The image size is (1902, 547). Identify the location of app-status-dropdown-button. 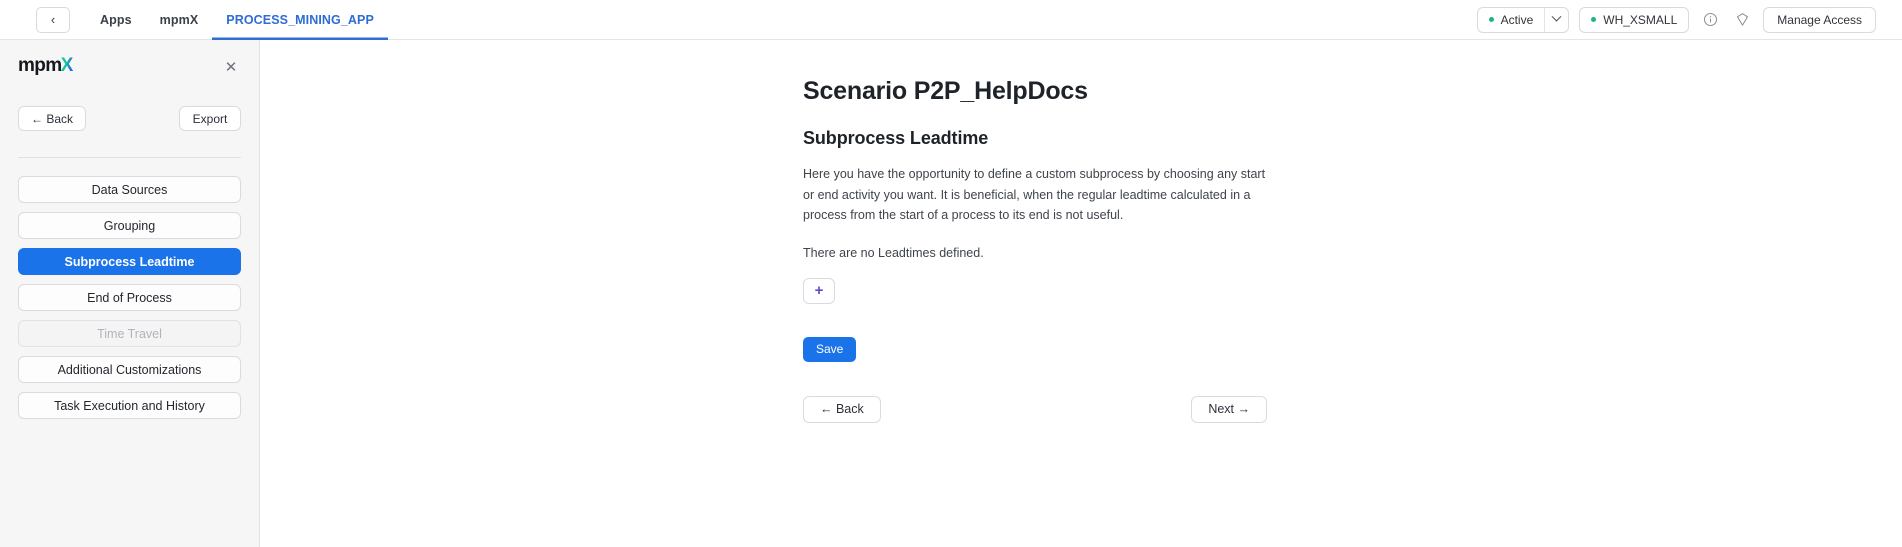
(1556, 19).